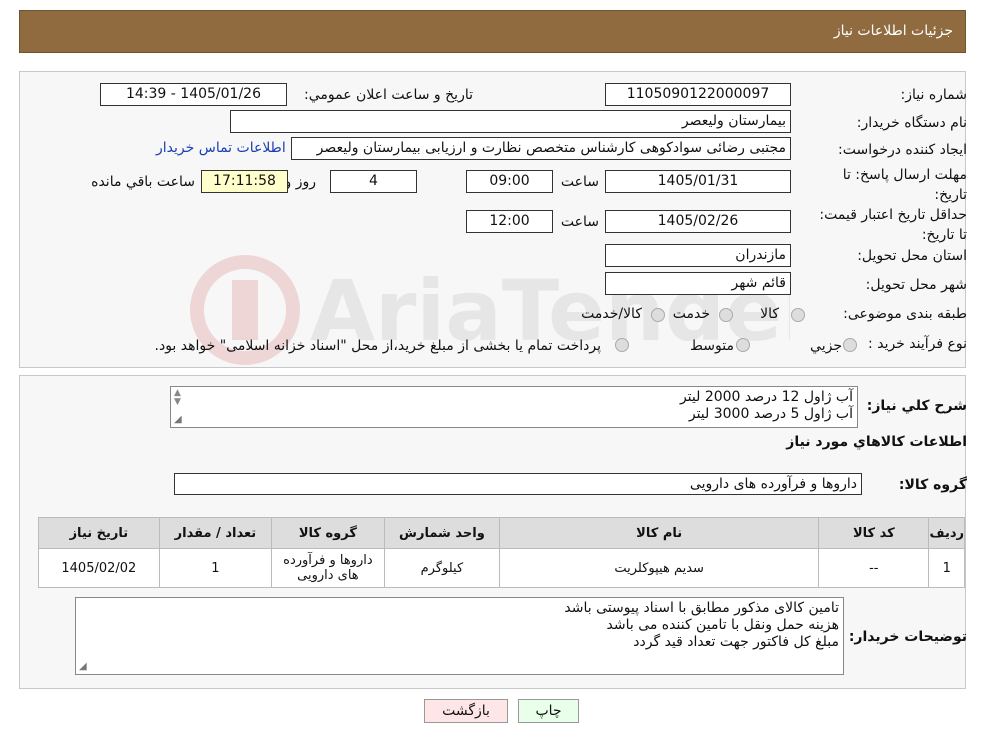  What do you see at coordinates (373, 181) in the screenshot?
I see `days-field: 4` at bounding box center [373, 181].